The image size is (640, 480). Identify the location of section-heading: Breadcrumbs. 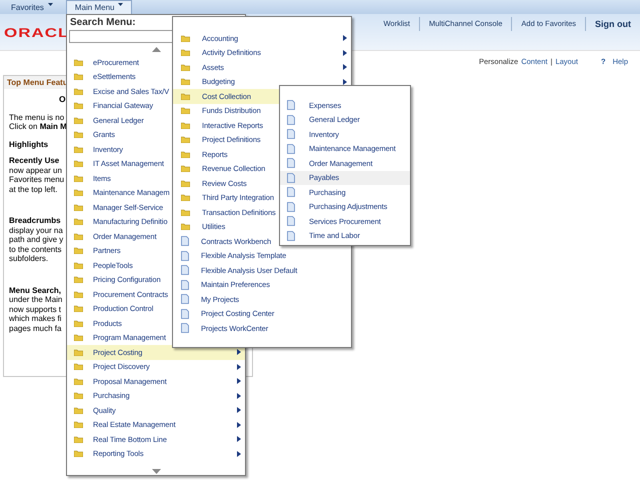
(35, 221).